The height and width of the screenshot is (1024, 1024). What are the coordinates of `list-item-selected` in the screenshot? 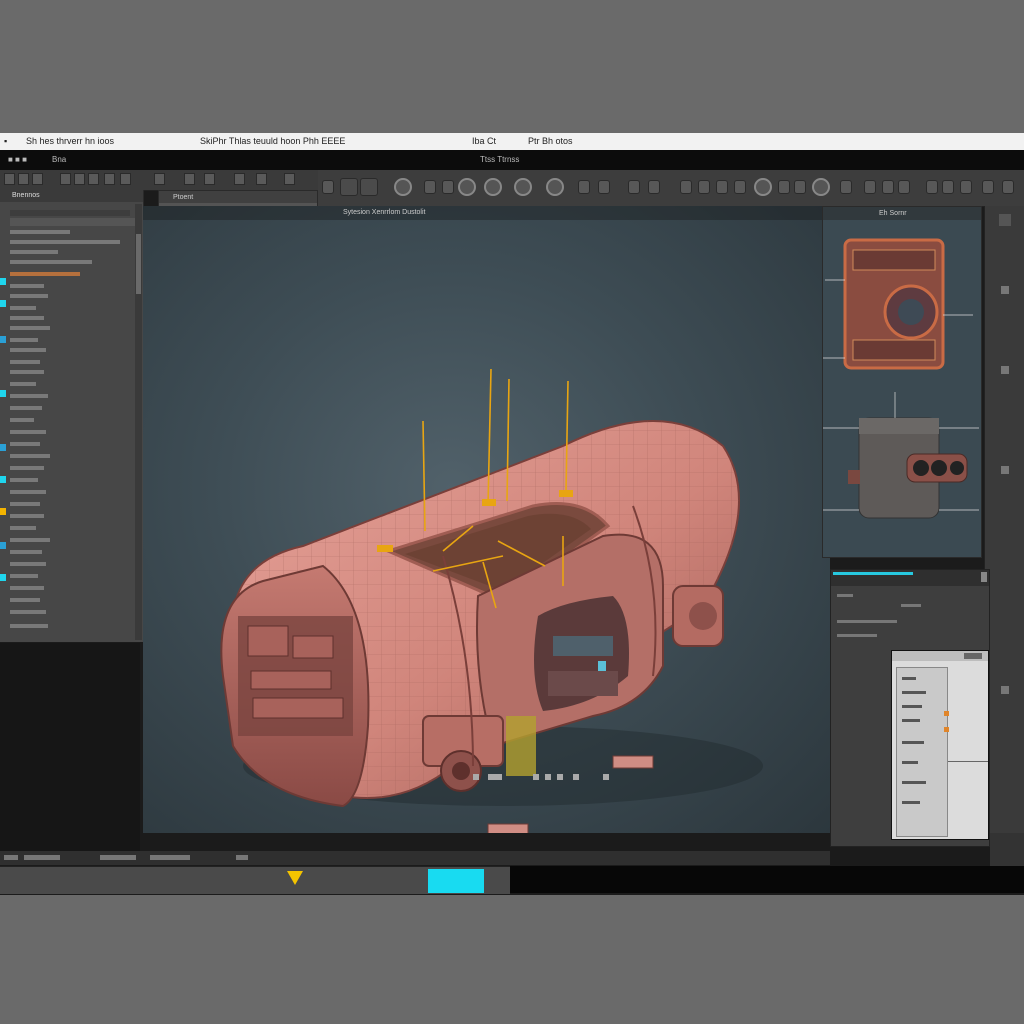 It's located at (45, 274).